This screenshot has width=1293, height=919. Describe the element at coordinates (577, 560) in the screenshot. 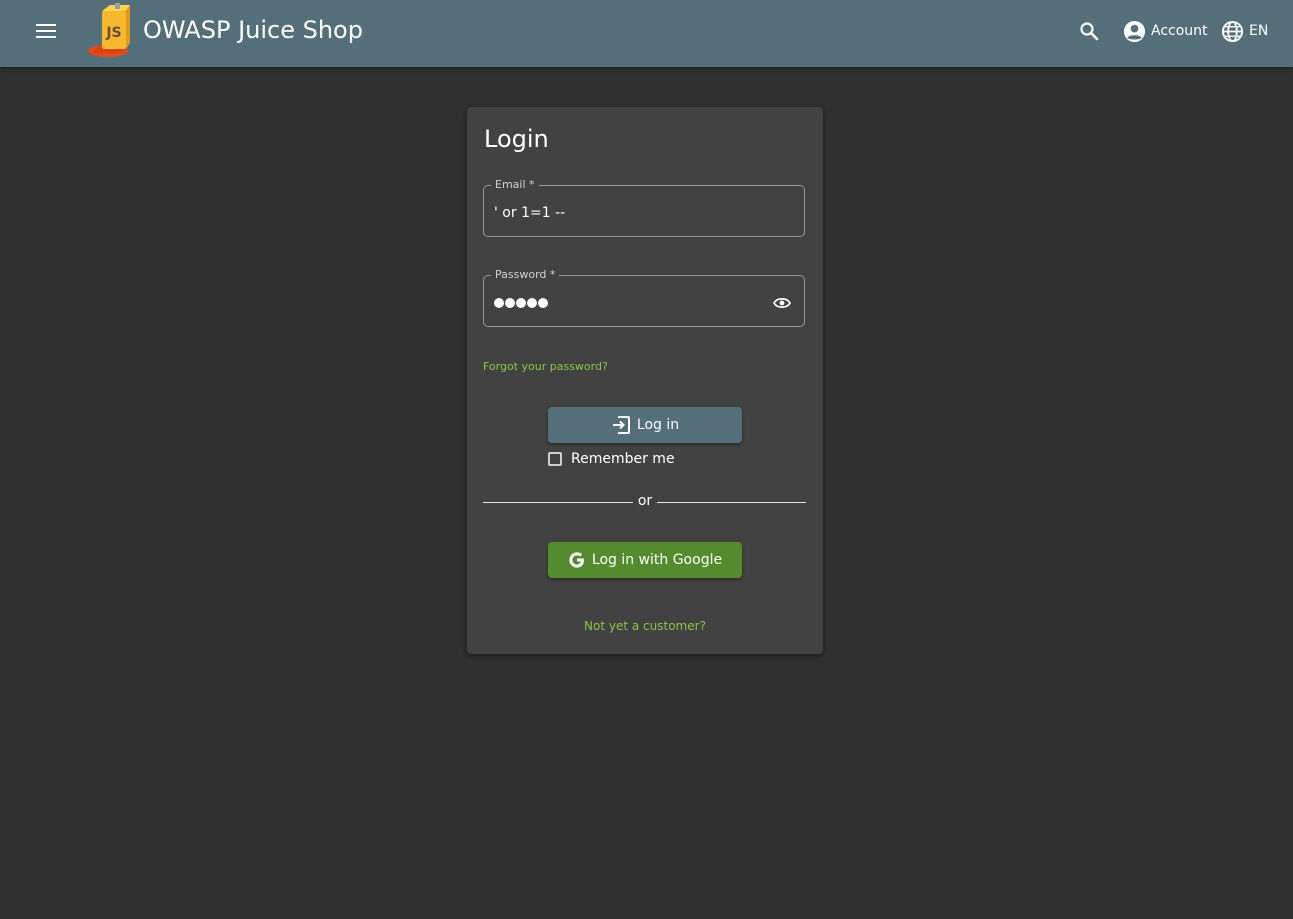

I see `google-icon` at that location.